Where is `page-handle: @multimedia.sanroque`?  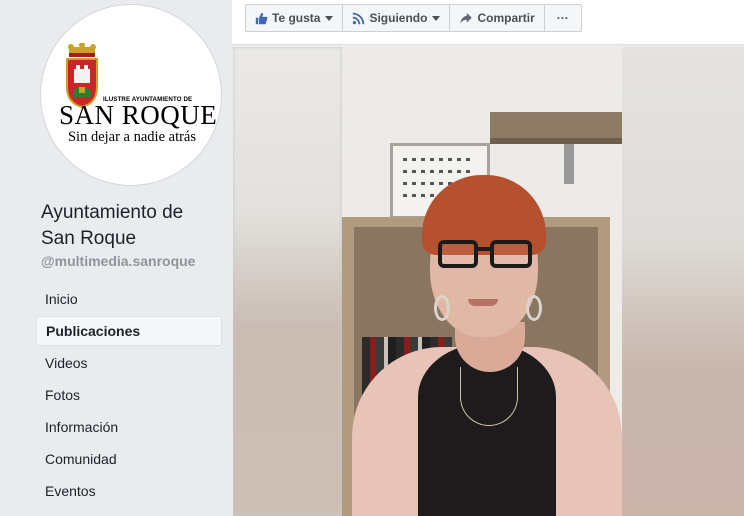 page-handle: @multimedia.sanroque is located at coordinates (118, 261).